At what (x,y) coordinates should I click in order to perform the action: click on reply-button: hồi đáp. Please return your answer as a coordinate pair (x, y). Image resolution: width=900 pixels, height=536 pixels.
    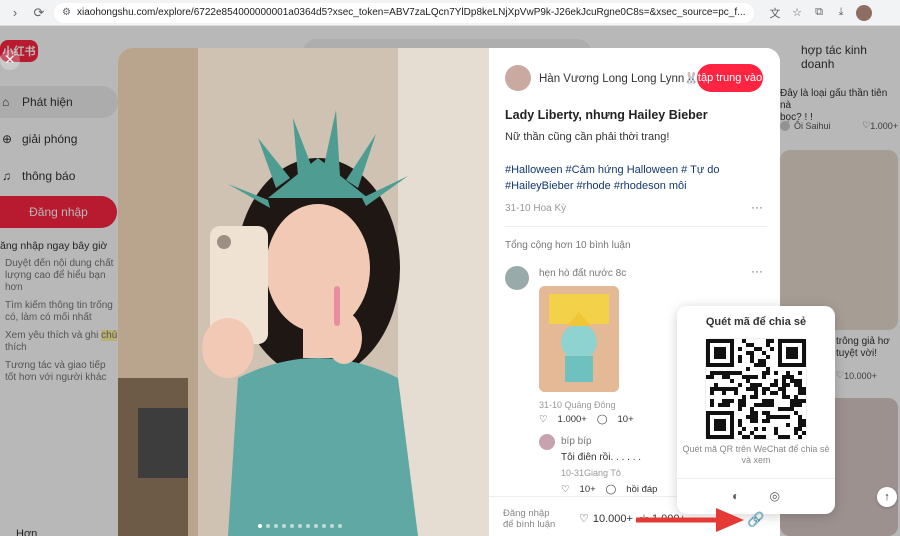
    Looking at the image, I should click on (641, 489).